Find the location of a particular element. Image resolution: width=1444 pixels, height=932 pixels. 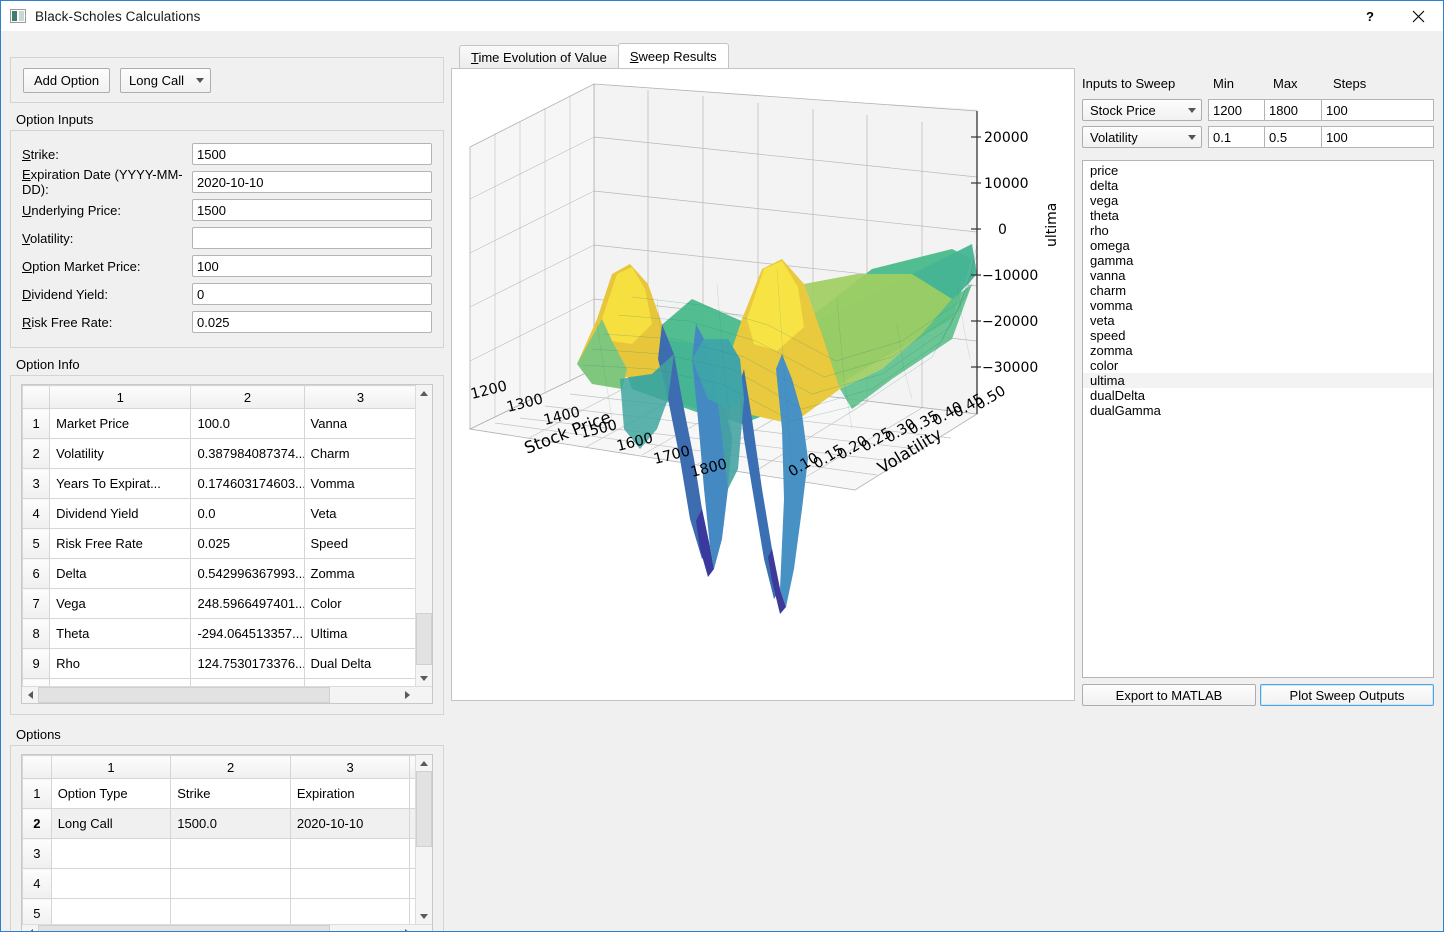

table-cell: Option Type is located at coordinates (111, 793).